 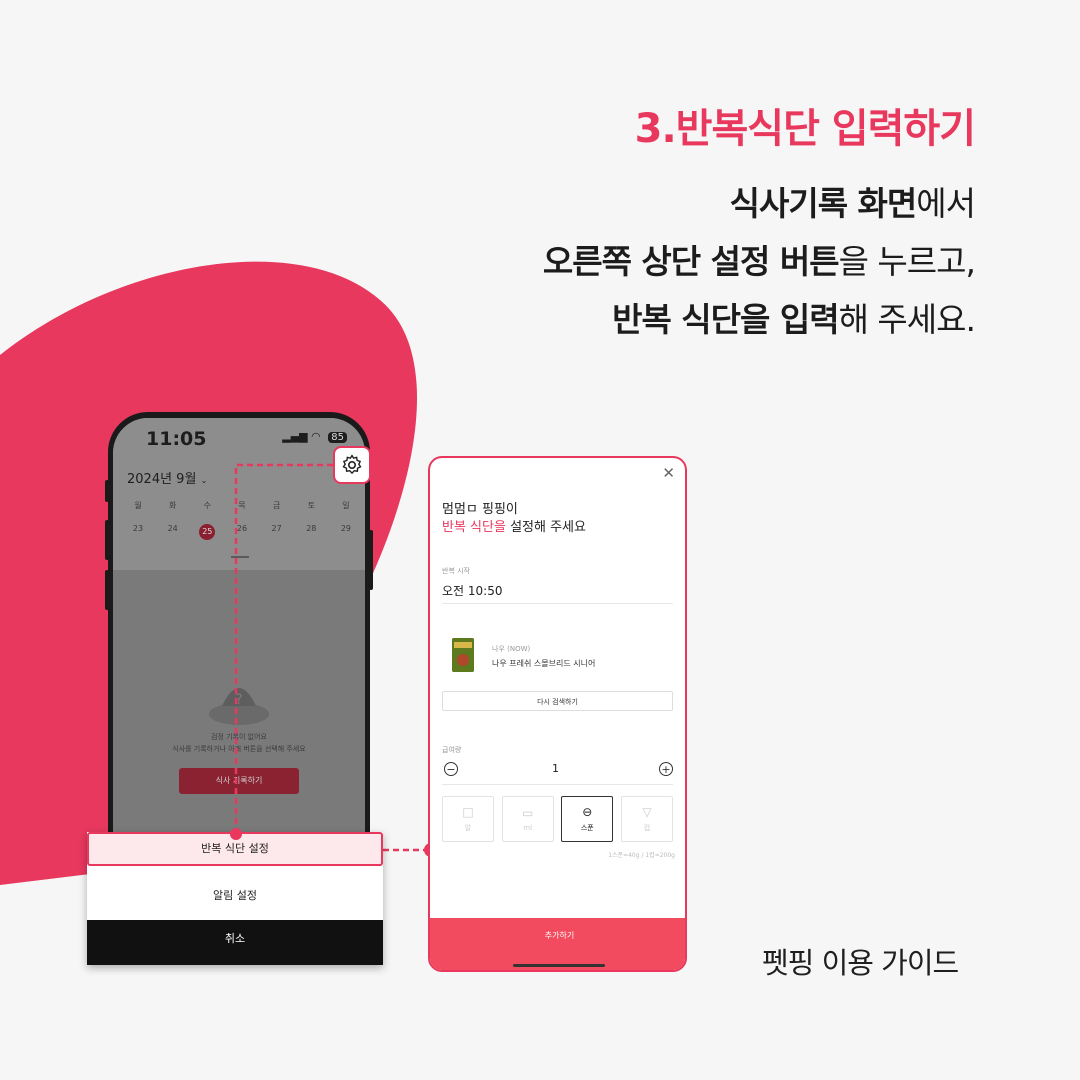 I want to click on cancel-button: 취소, so click(x=235, y=942).